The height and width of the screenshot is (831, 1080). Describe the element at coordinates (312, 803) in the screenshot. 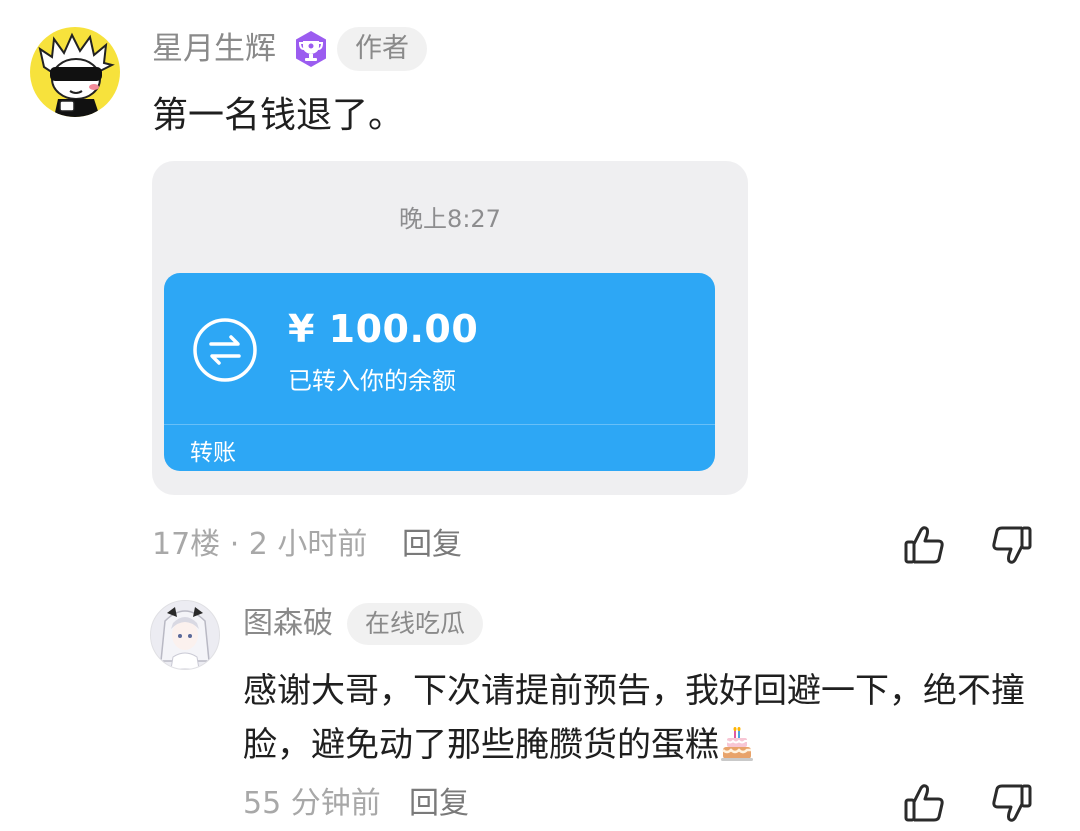

I see `reply-meta: 55 分钟前` at that location.